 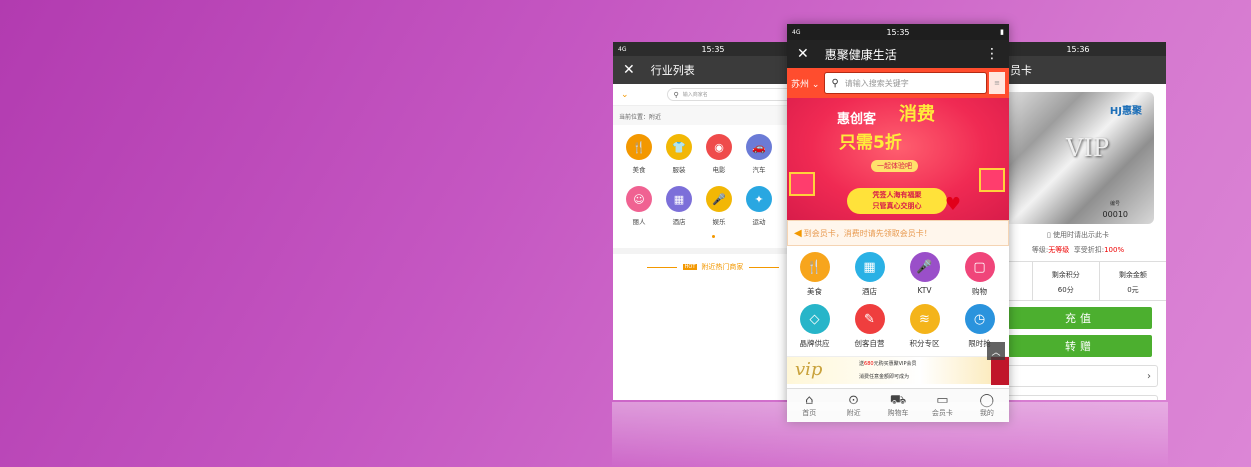 What do you see at coordinates (695, 95) in the screenshot?
I see `search-placeholder: 输入商家名` at bounding box center [695, 95].